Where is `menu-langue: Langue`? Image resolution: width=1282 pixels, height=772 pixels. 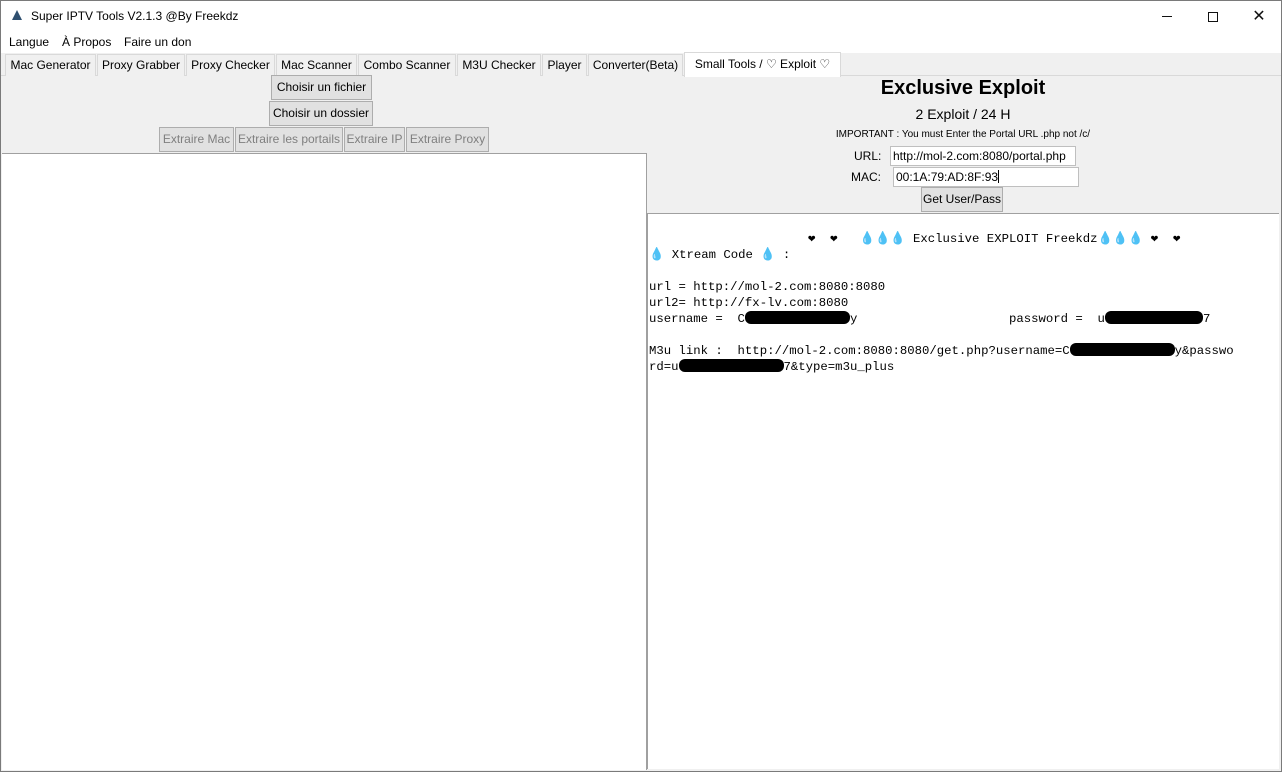
menu-langue: Langue is located at coordinates (29, 42).